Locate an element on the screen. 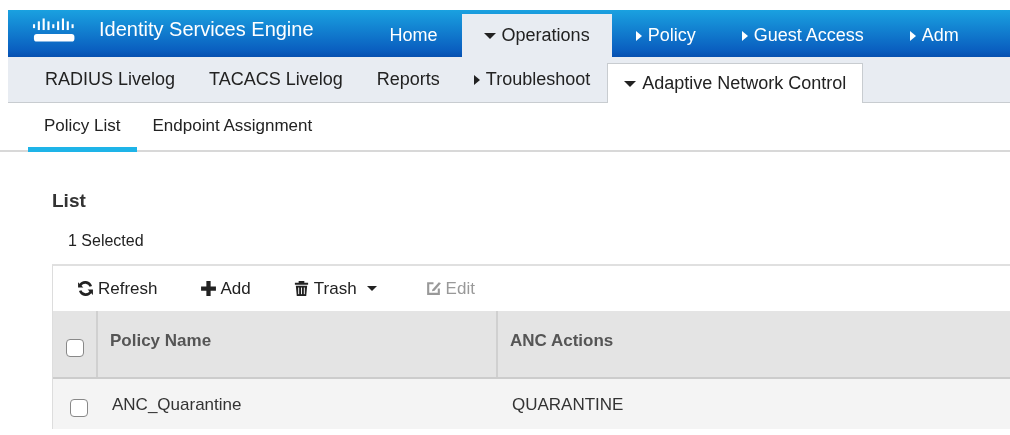  subnav-tab: Reports is located at coordinates (408, 79).